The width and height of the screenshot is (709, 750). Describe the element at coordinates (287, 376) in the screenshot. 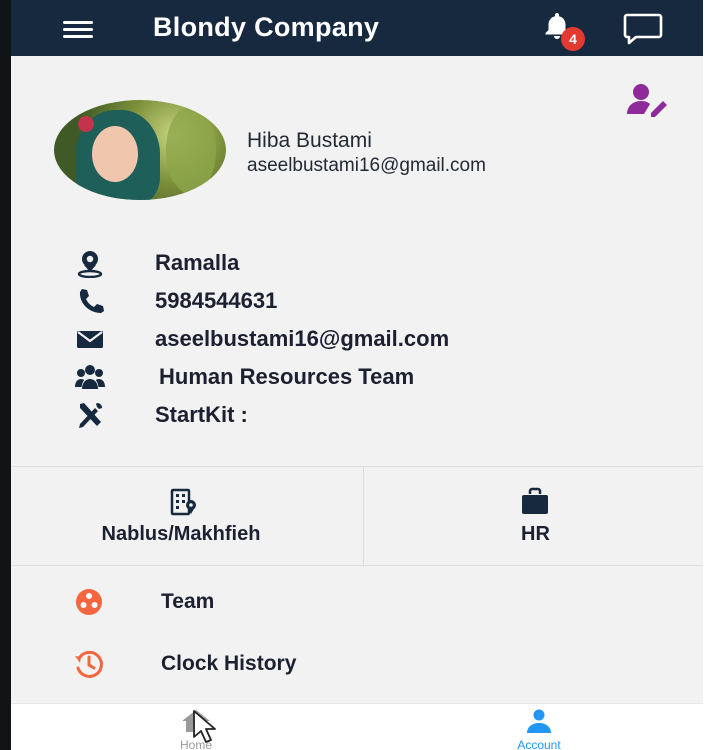

I see `detail-team-text: Human Resources Team` at that location.